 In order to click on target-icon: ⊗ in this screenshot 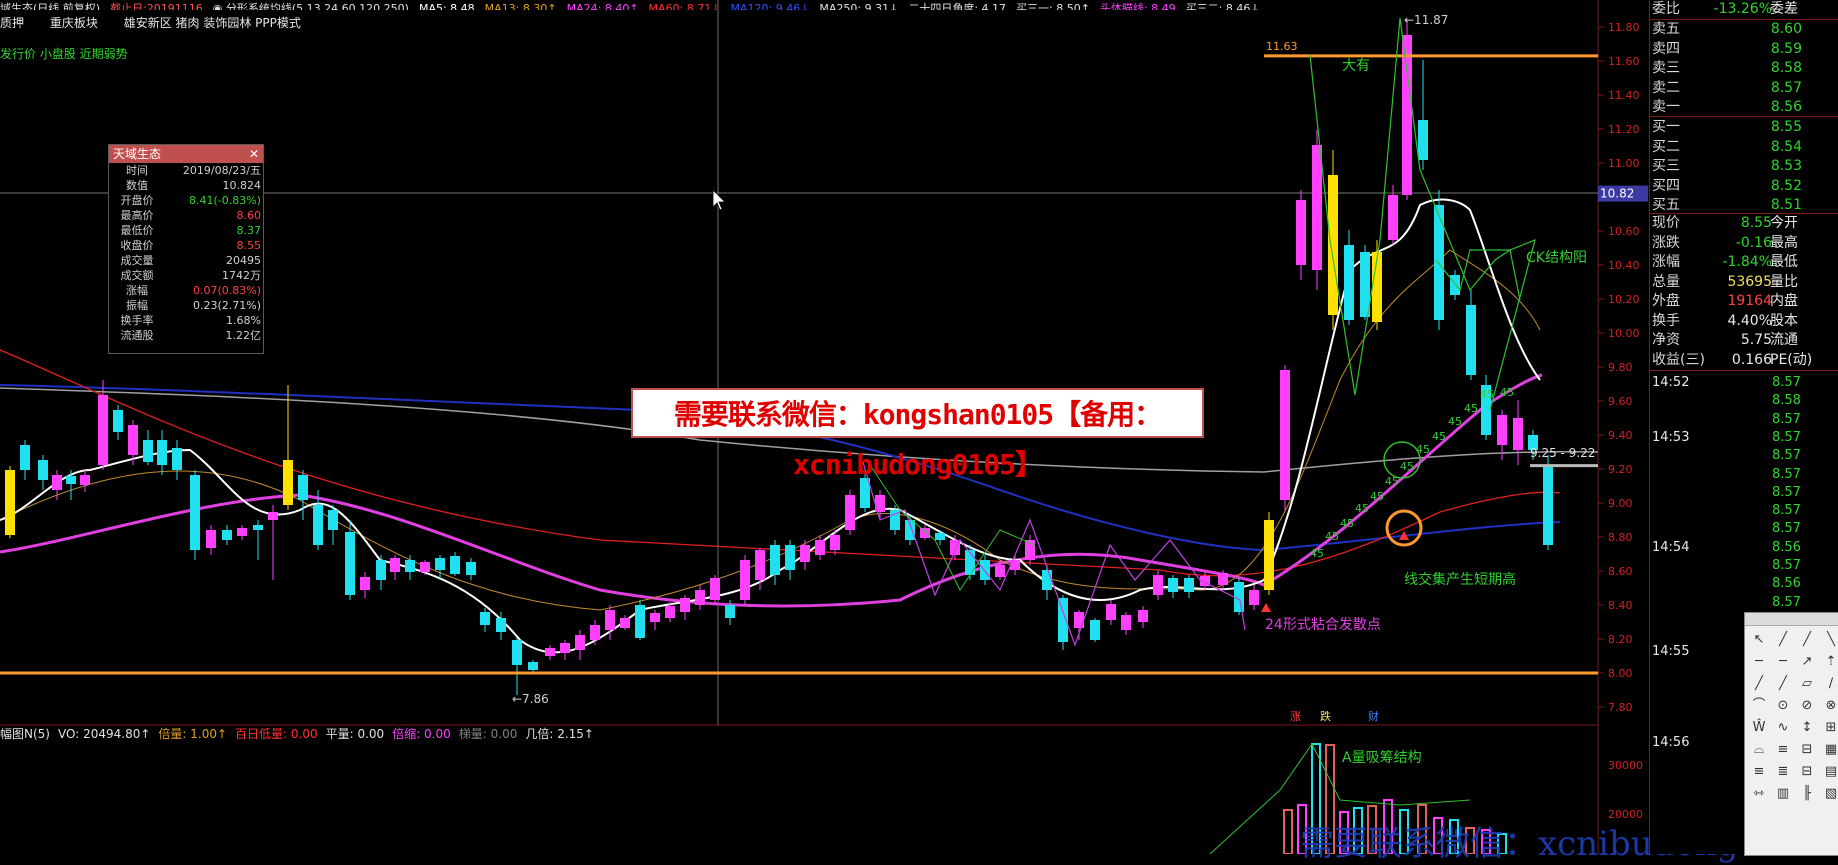, I will do `click(1829, 706)`.